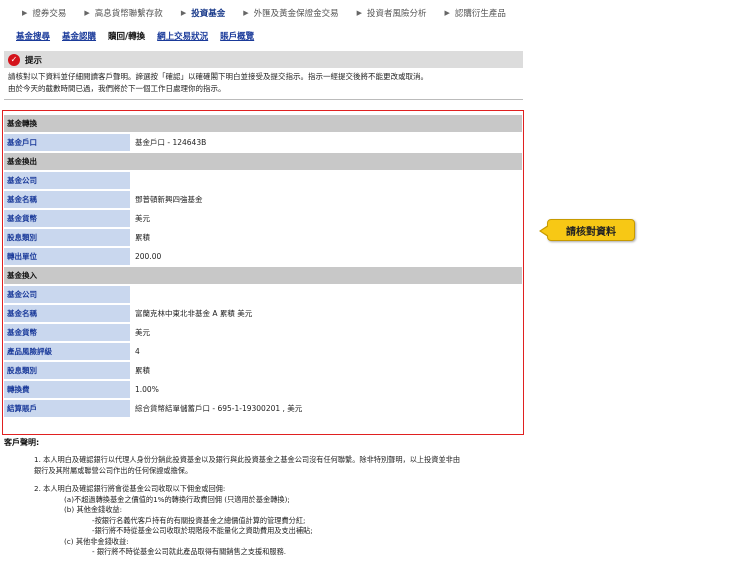 The height and width of the screenshot is (561, 748). What do you see at coordinates (326, 389) in the screenshot?
I see `in-switch-fee-value: 1.00%` at bounding box center [326, 389].